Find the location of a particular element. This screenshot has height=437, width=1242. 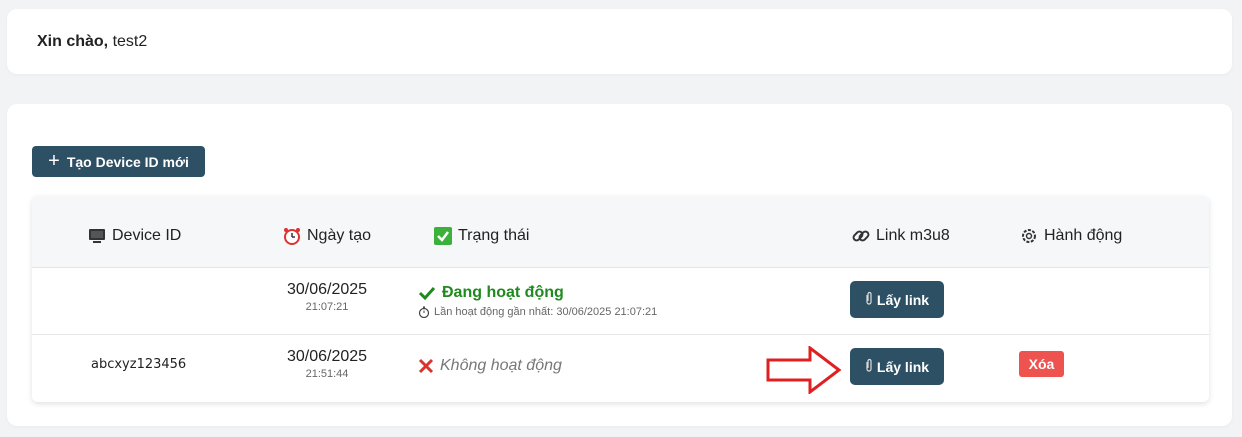

header-action: Hành động is located at coordinates (1071, 236).